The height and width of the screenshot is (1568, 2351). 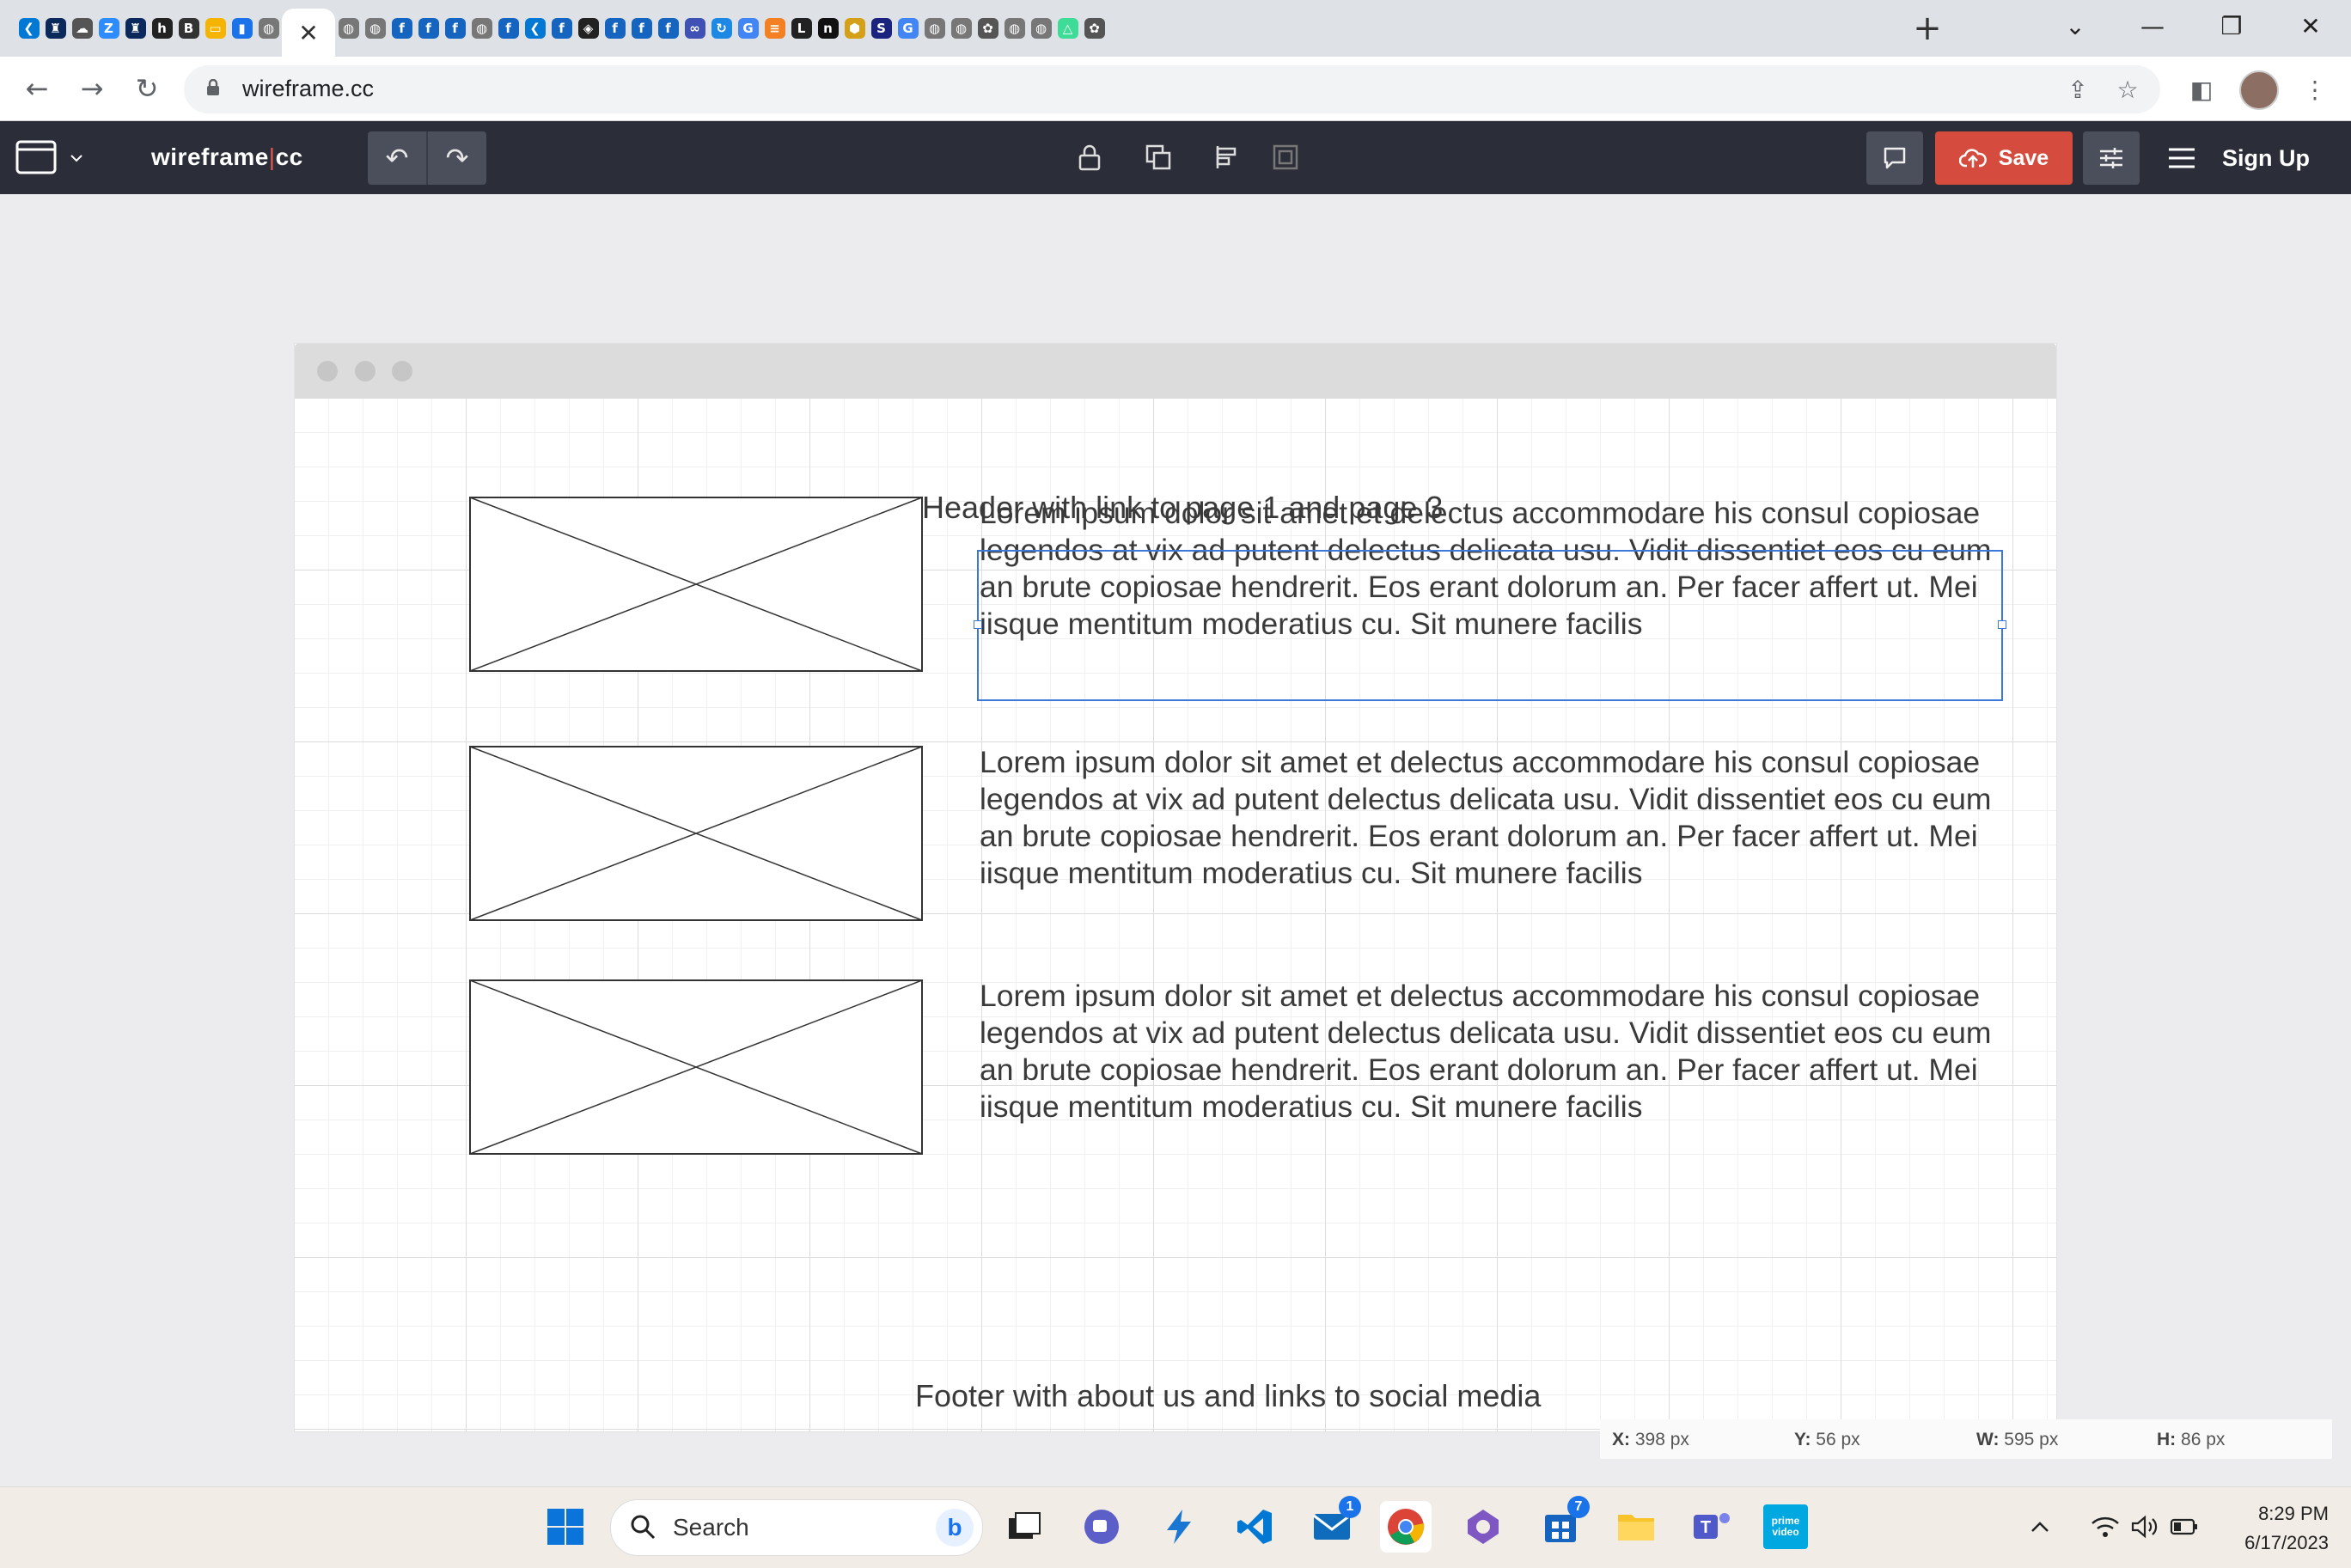 I want to click on figma-f-tab-icon-2: f, so click(x=428, y=28).